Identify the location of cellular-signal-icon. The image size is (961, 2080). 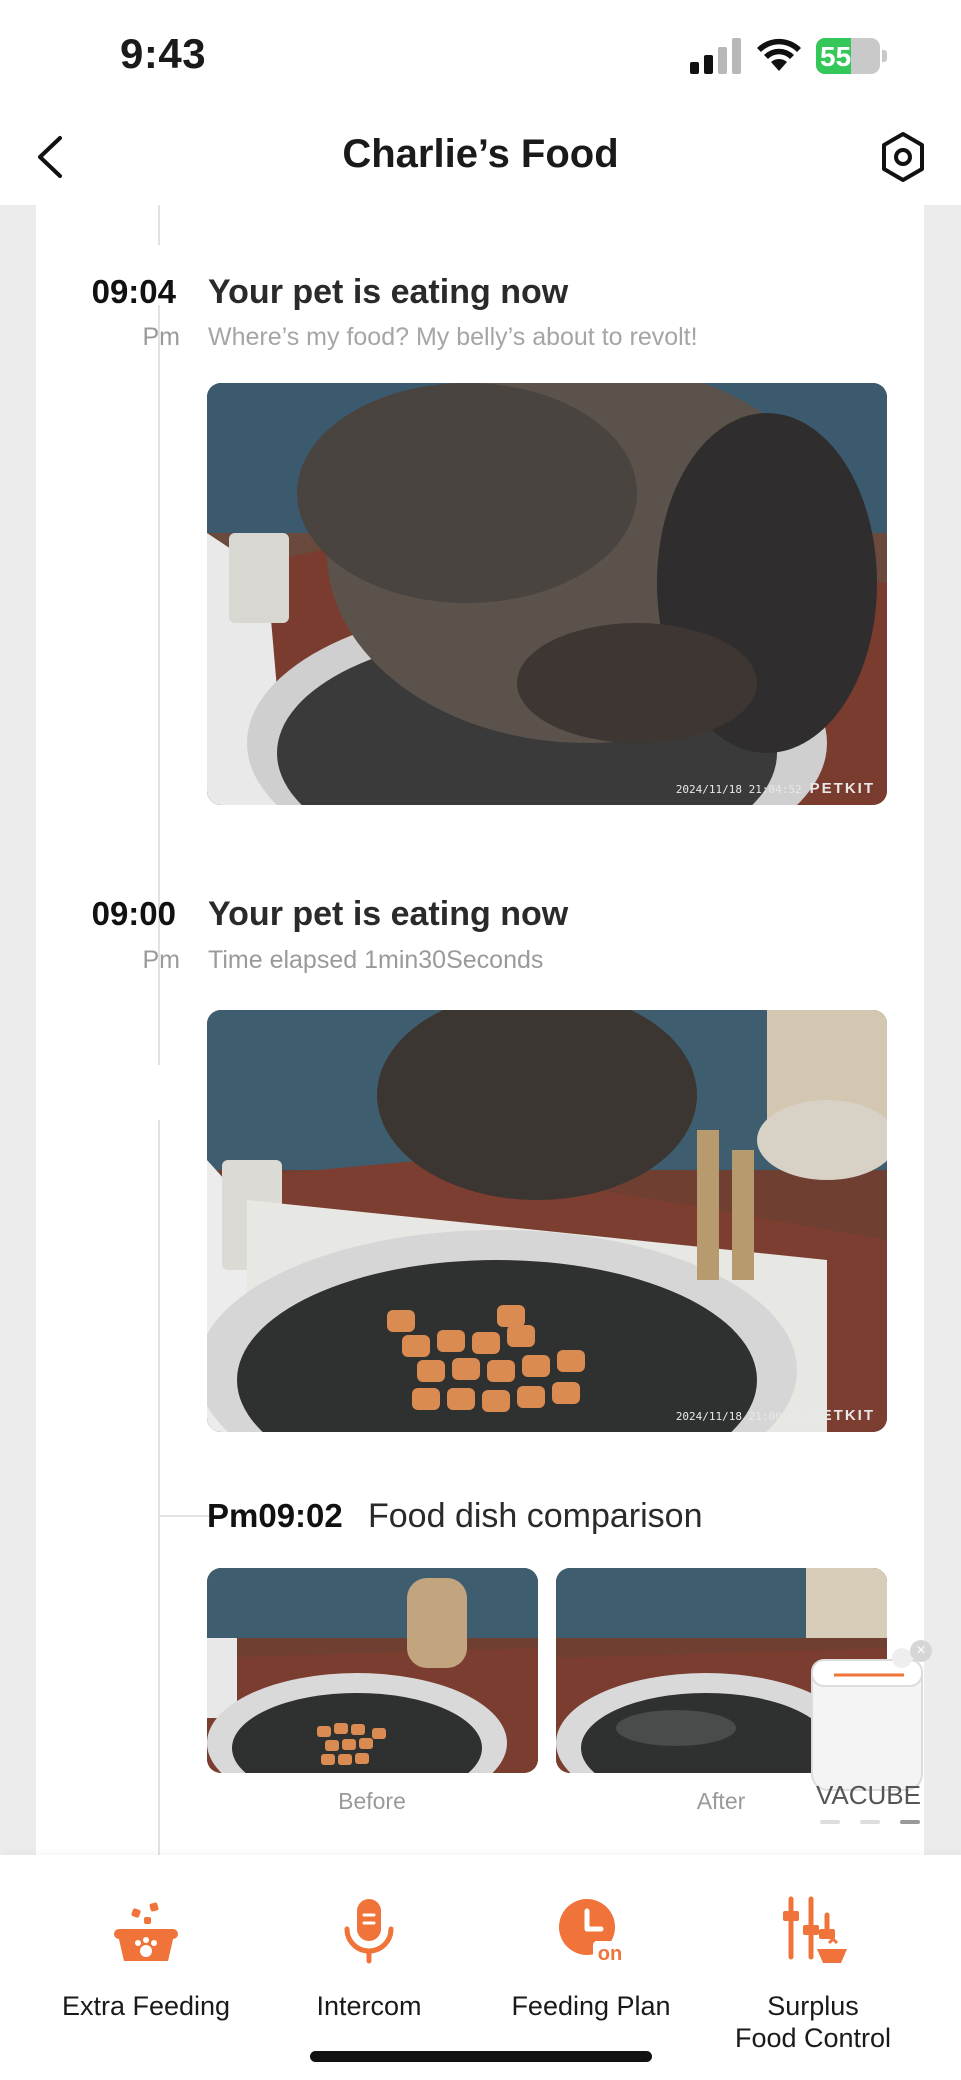
(716, 56).